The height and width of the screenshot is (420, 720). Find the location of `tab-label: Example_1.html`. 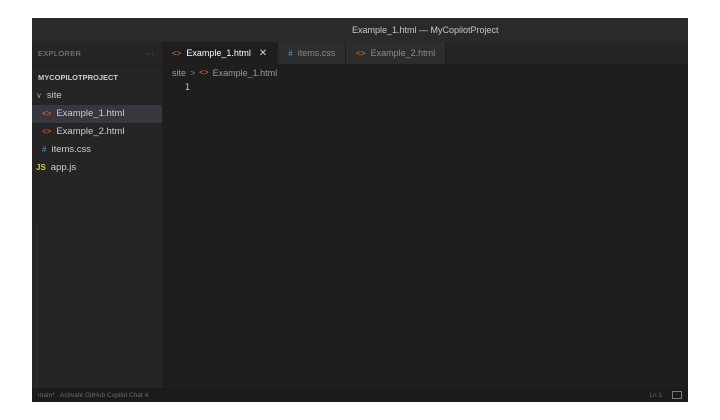

tab-label: Example_1.html is located at coordinates (218, 53).